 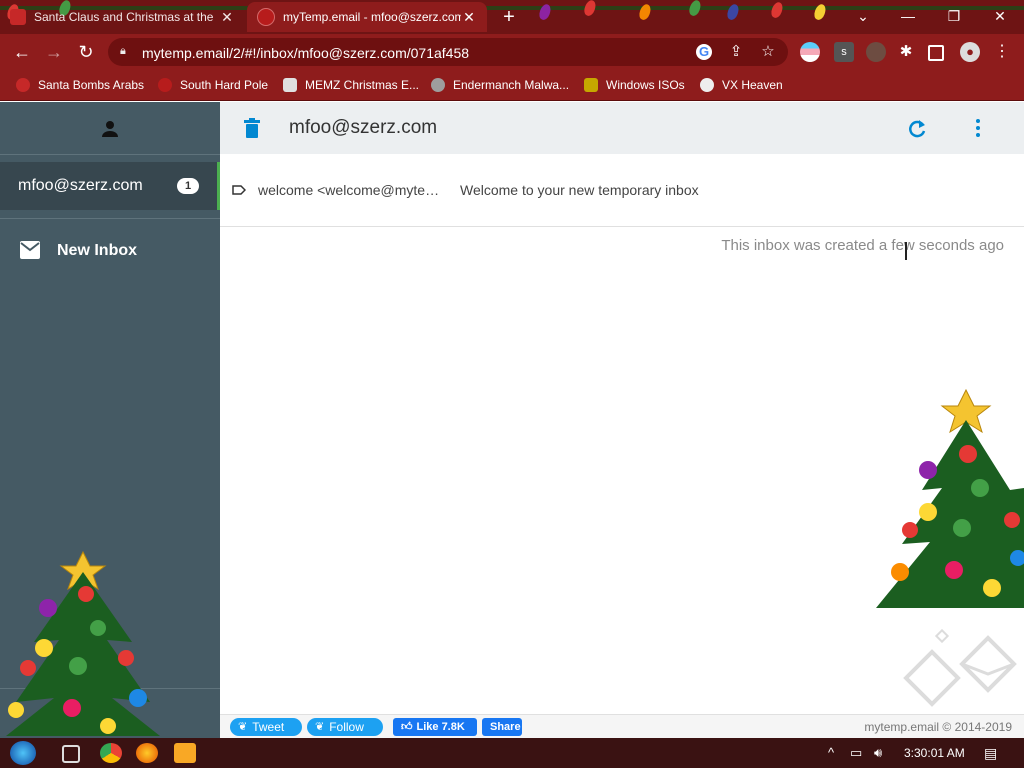 I want to click on bookmark-windows-isos: Windows ISOs, so click(x=634, y=85).